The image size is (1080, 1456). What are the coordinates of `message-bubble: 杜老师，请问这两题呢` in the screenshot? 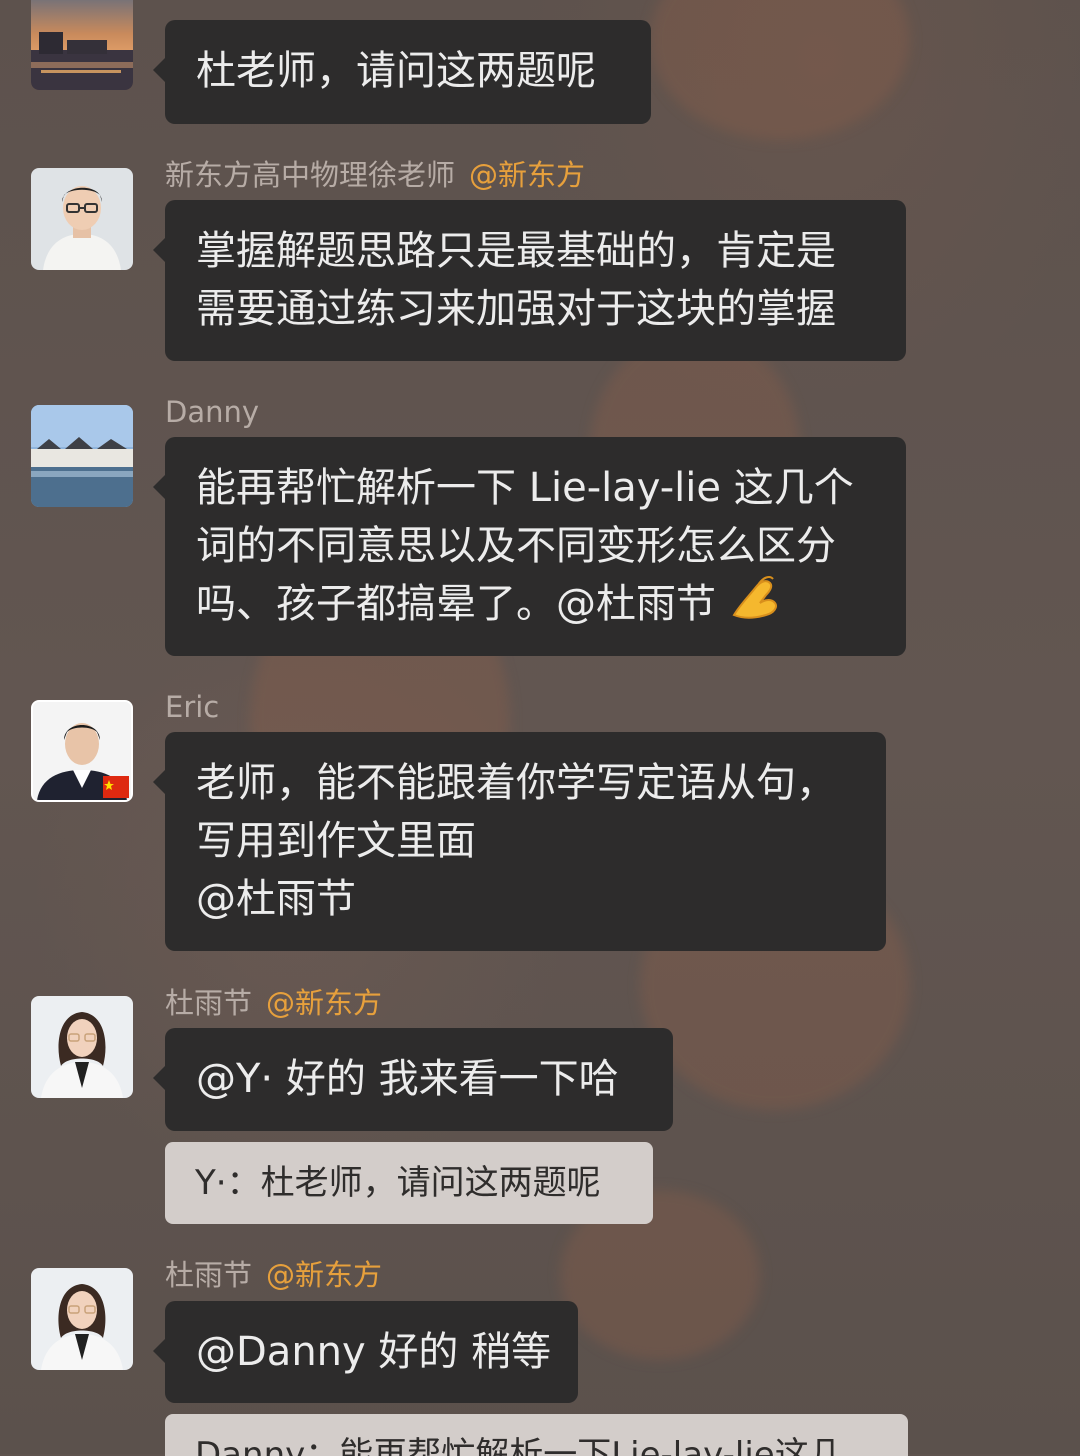 It's located at (402, 72).